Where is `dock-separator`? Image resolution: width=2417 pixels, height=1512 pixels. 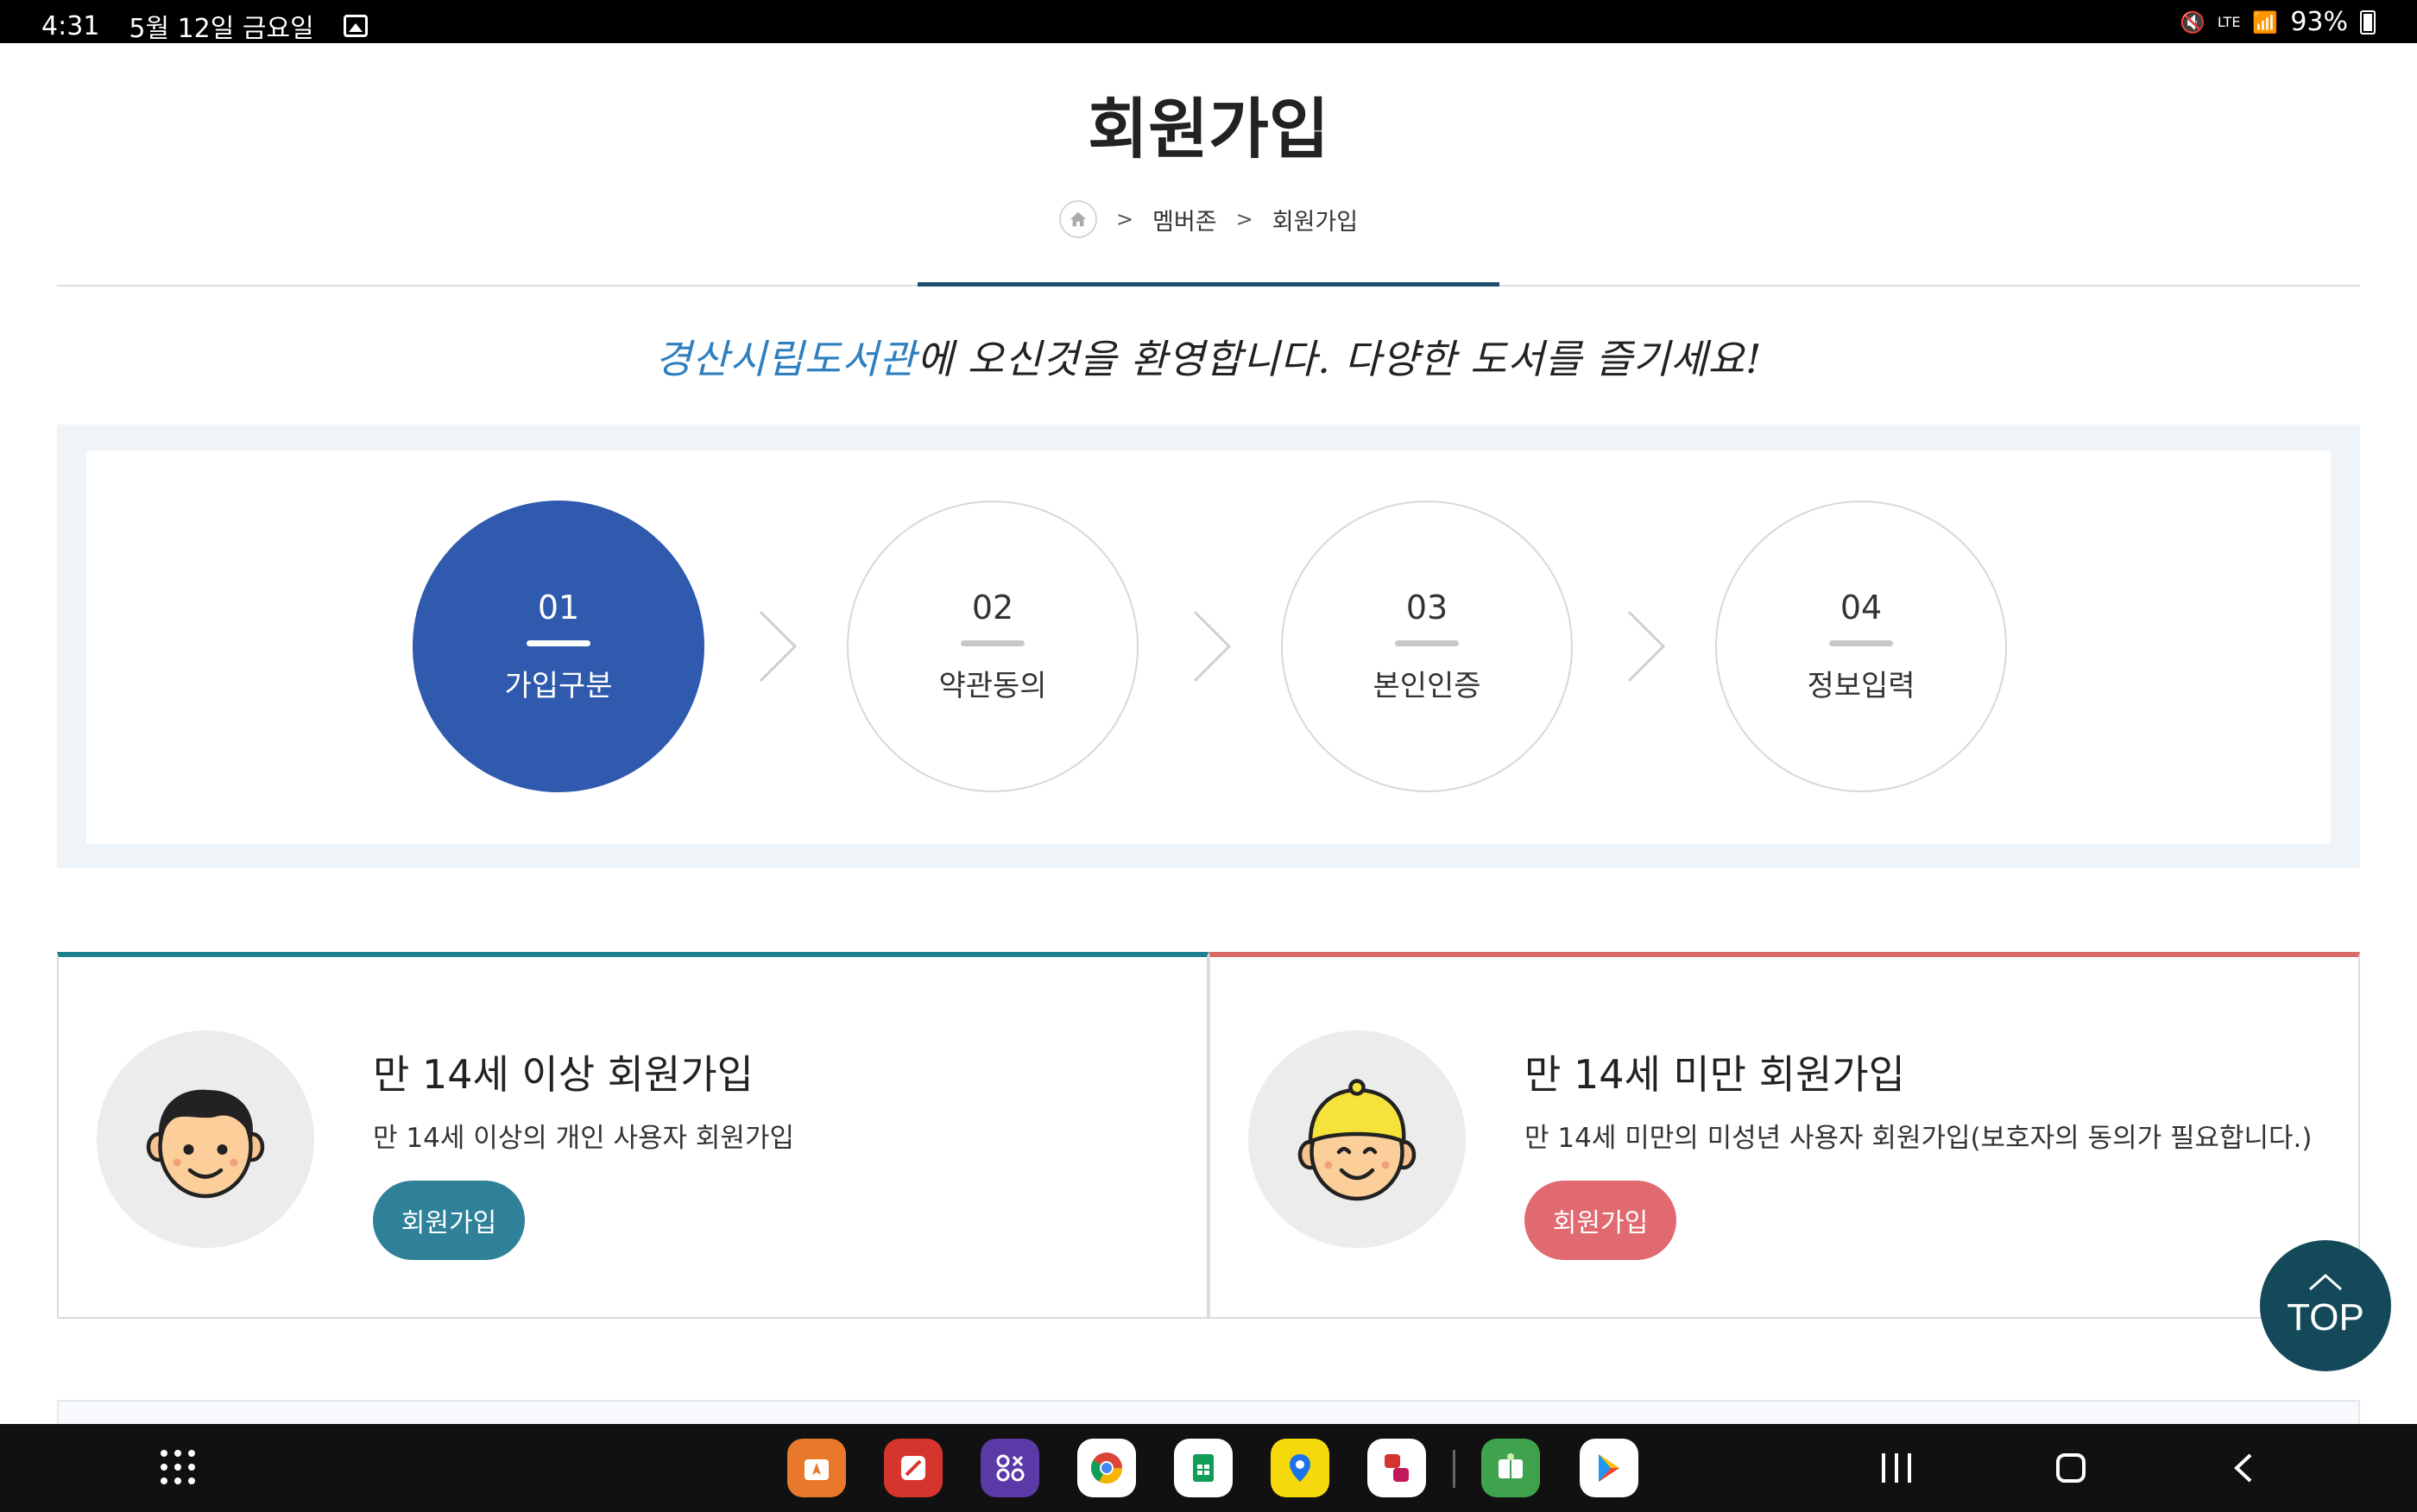
dock-separator is located at coordinates (1454, 1469).